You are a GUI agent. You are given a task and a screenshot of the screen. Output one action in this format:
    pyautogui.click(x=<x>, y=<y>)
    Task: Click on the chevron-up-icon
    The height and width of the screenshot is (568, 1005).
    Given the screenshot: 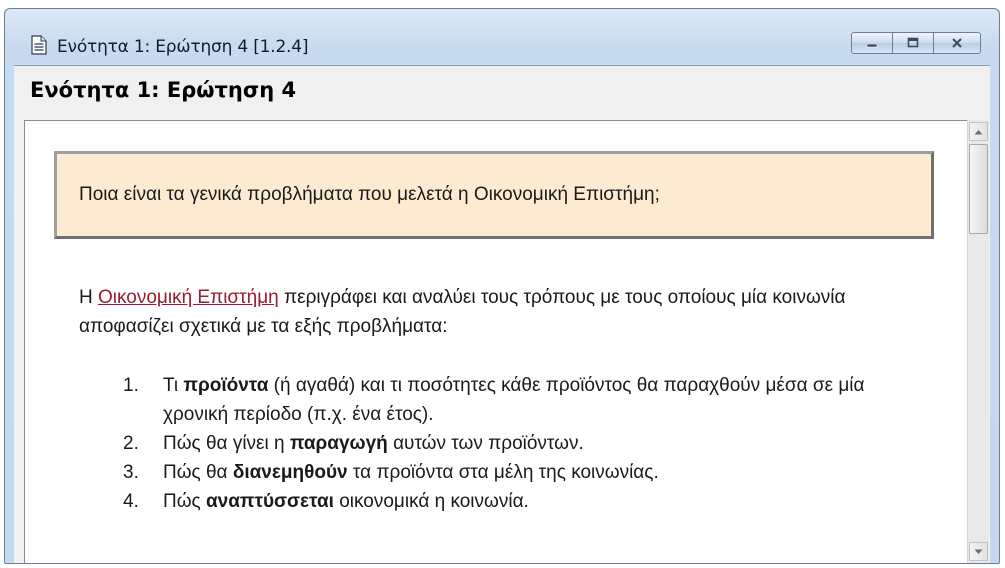 What is the action you would take?
    pyautogui.click(x=978, y=131)
    